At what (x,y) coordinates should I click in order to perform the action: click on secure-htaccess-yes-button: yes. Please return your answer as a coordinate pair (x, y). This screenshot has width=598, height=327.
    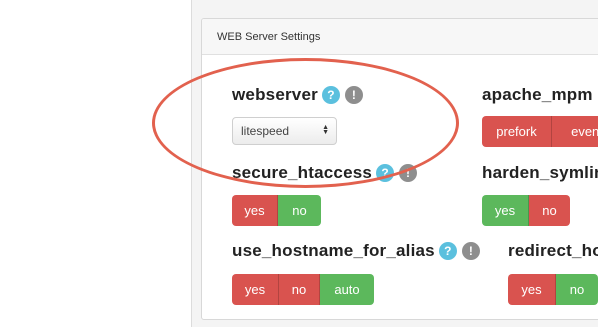
    Looking at the image, I should click on (255, 210).